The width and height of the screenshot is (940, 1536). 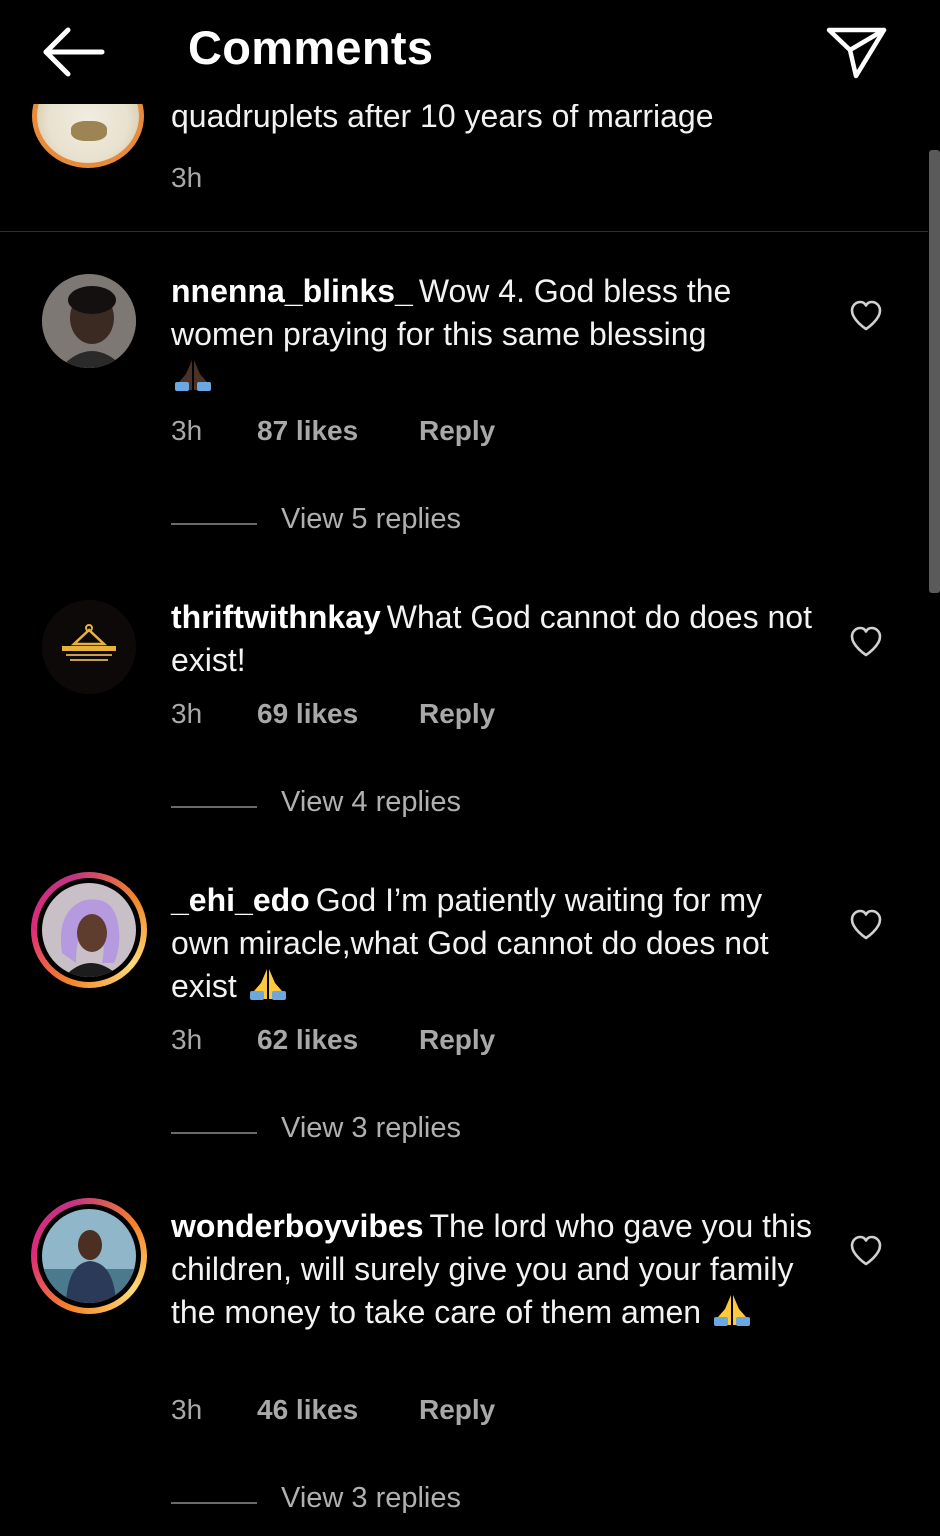 I want to click on caption-divider, so click(x=464, y=231).